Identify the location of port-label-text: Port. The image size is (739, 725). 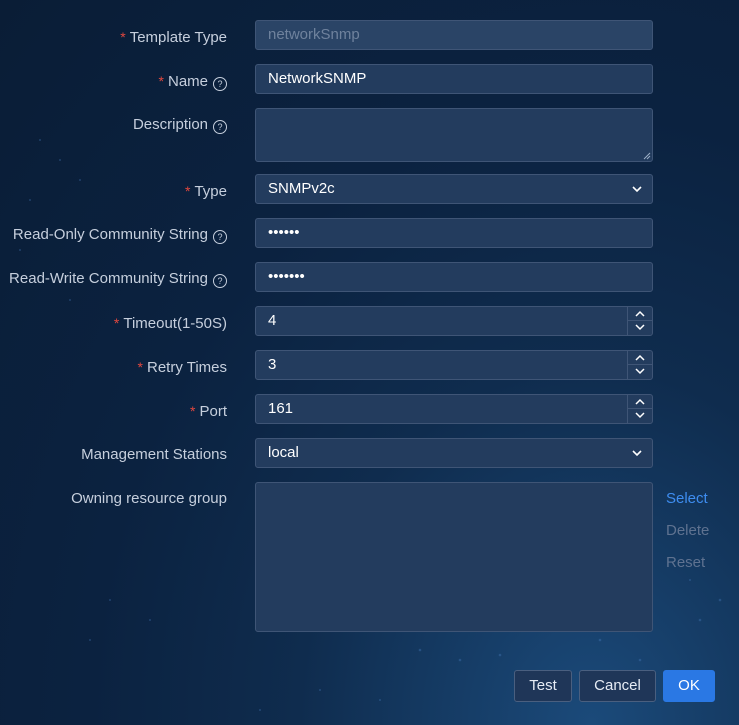
(213, 411).